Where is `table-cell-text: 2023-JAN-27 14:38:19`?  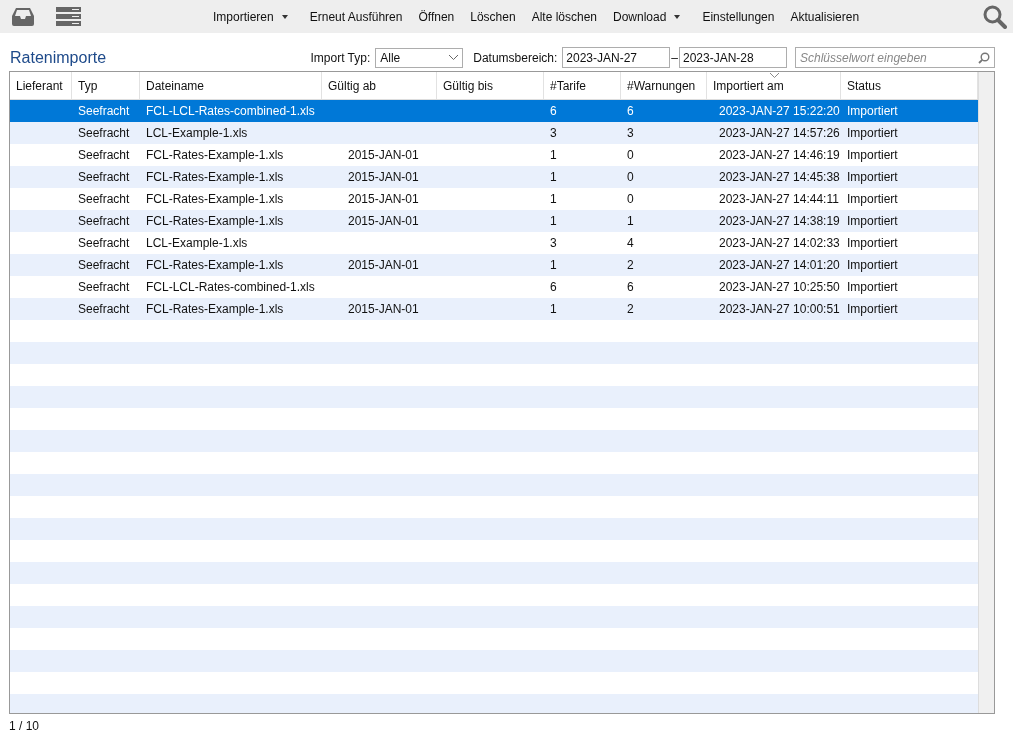 table-cell-text: 2023-JAN-27 14:38:19 is located at coordinates (779, 221).